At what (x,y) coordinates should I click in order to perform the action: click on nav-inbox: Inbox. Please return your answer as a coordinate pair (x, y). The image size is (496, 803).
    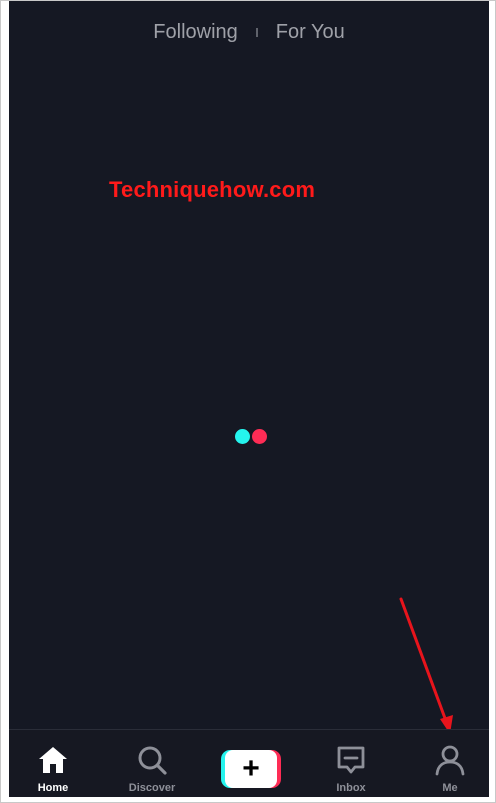
    Looking at the image, I should click on (351, 763).